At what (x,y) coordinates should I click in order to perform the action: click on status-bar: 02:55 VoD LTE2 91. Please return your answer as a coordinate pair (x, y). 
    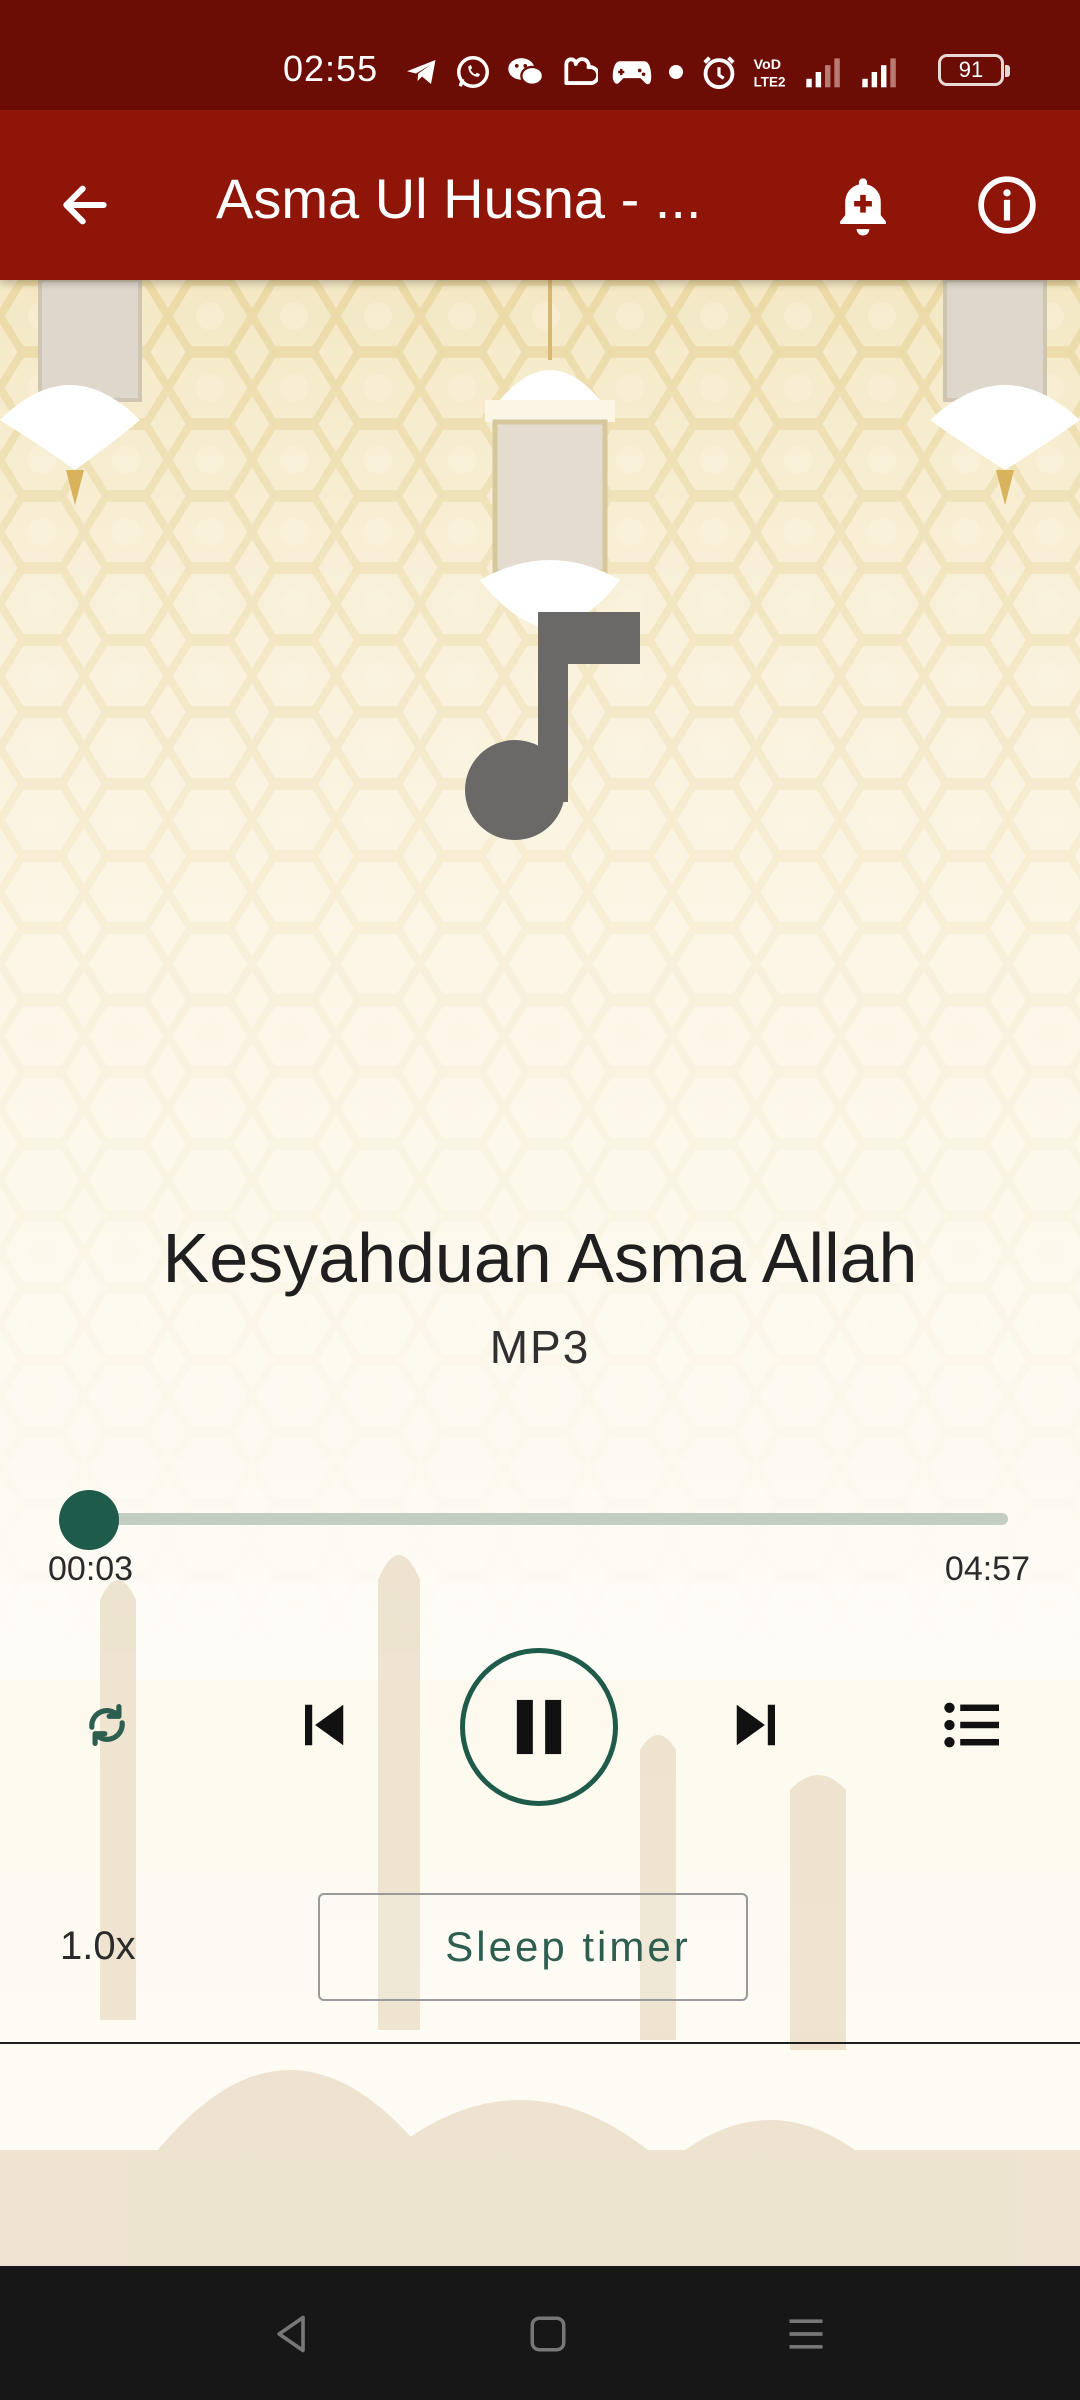
    Looking at the image, I should click on (540, 55).